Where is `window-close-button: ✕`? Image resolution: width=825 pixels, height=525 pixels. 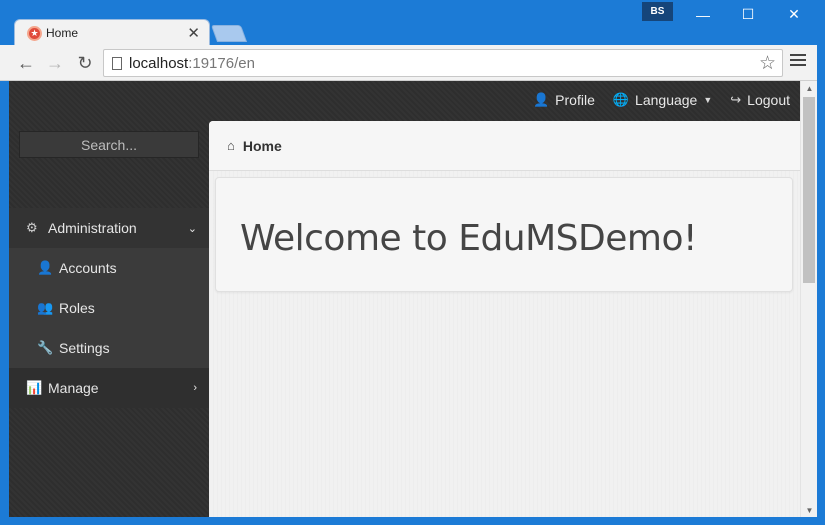
window-close-button: ✕ is located at coordinates (794, 14).